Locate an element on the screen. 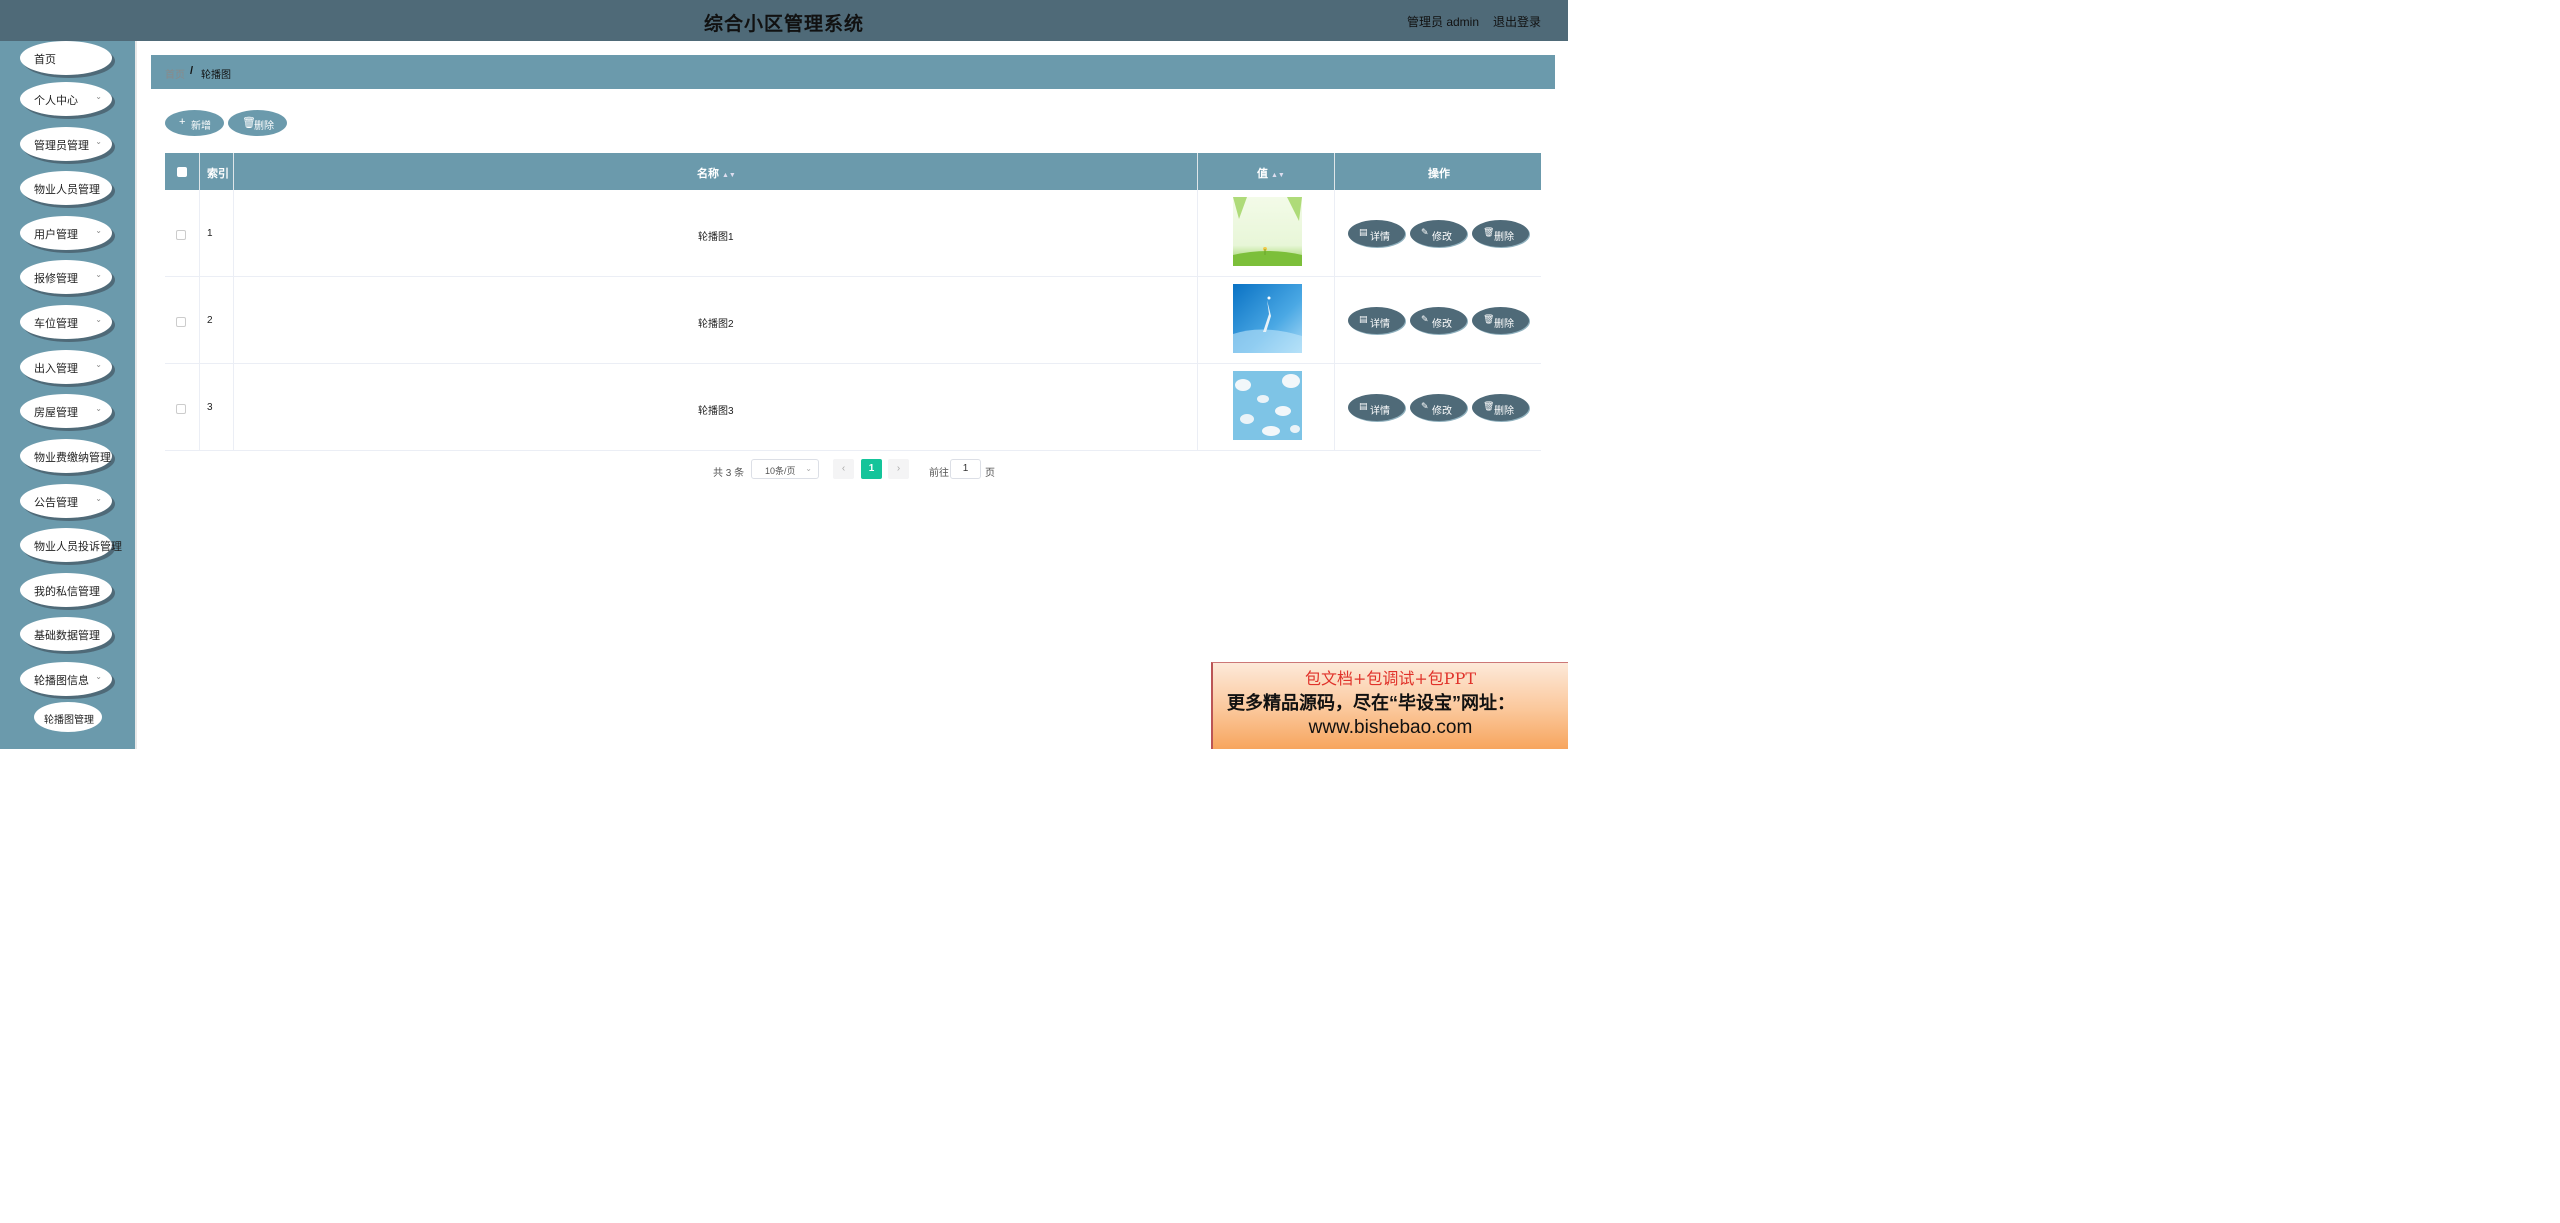 This screenshot has width=2560, height=1223. bulk-delete-button: 🗑︎ 删除 is located at coordinates (257, 123).